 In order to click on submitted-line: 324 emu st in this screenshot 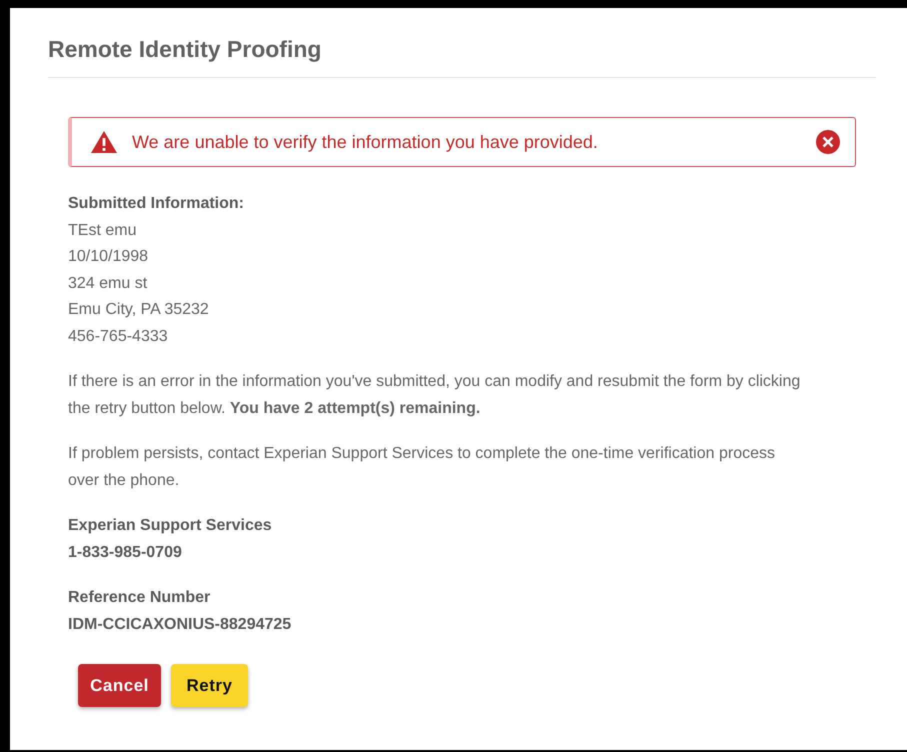, I will do `click(108, 284)`.